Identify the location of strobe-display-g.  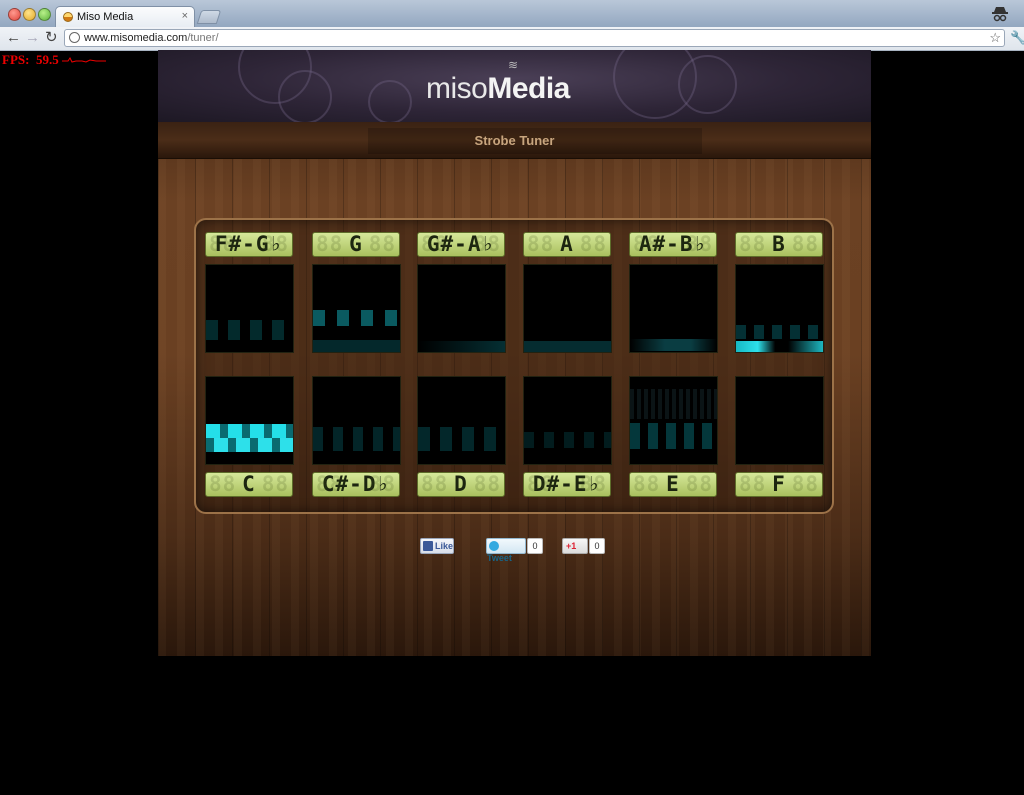
(356, 308).